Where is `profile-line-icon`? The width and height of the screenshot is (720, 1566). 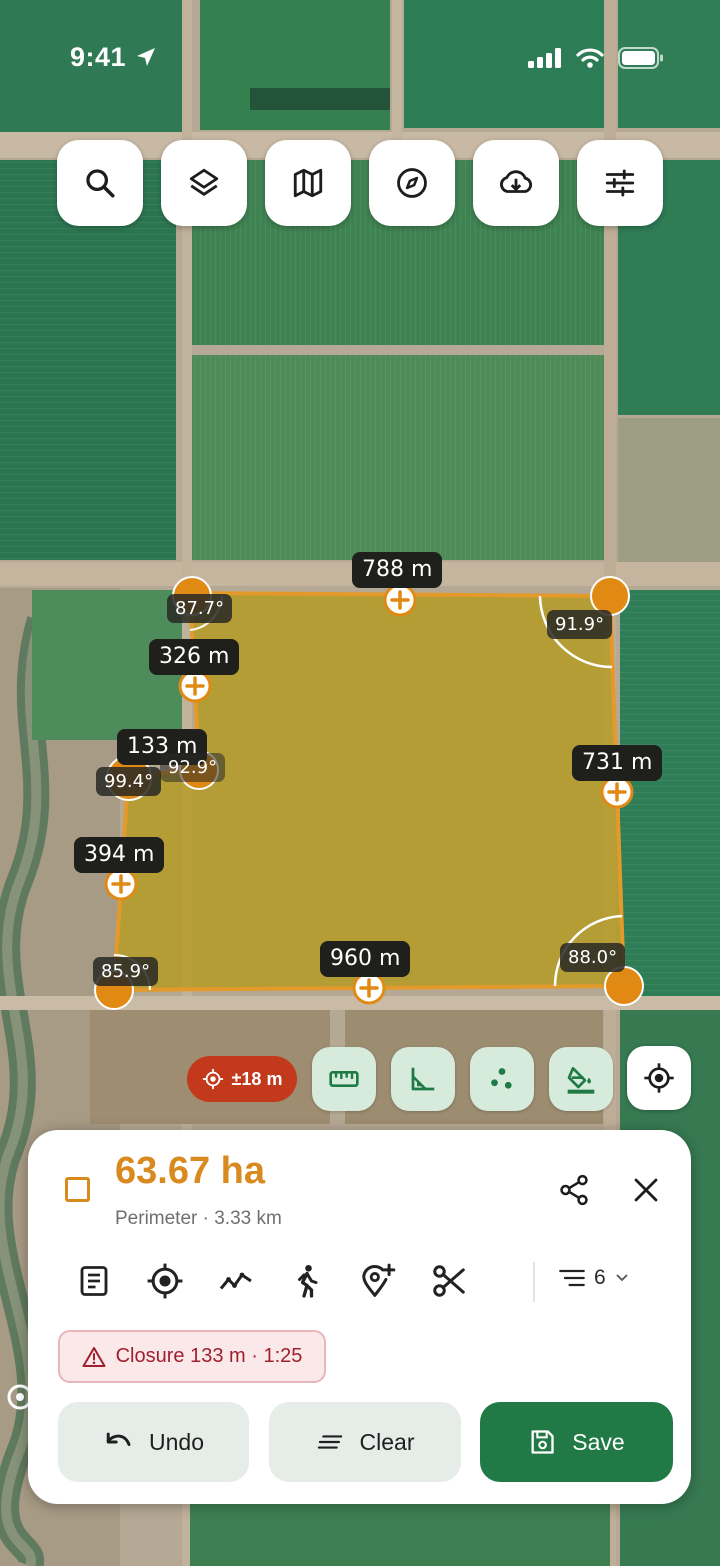 profile-line-icon is located at coordinates (235, 1281).